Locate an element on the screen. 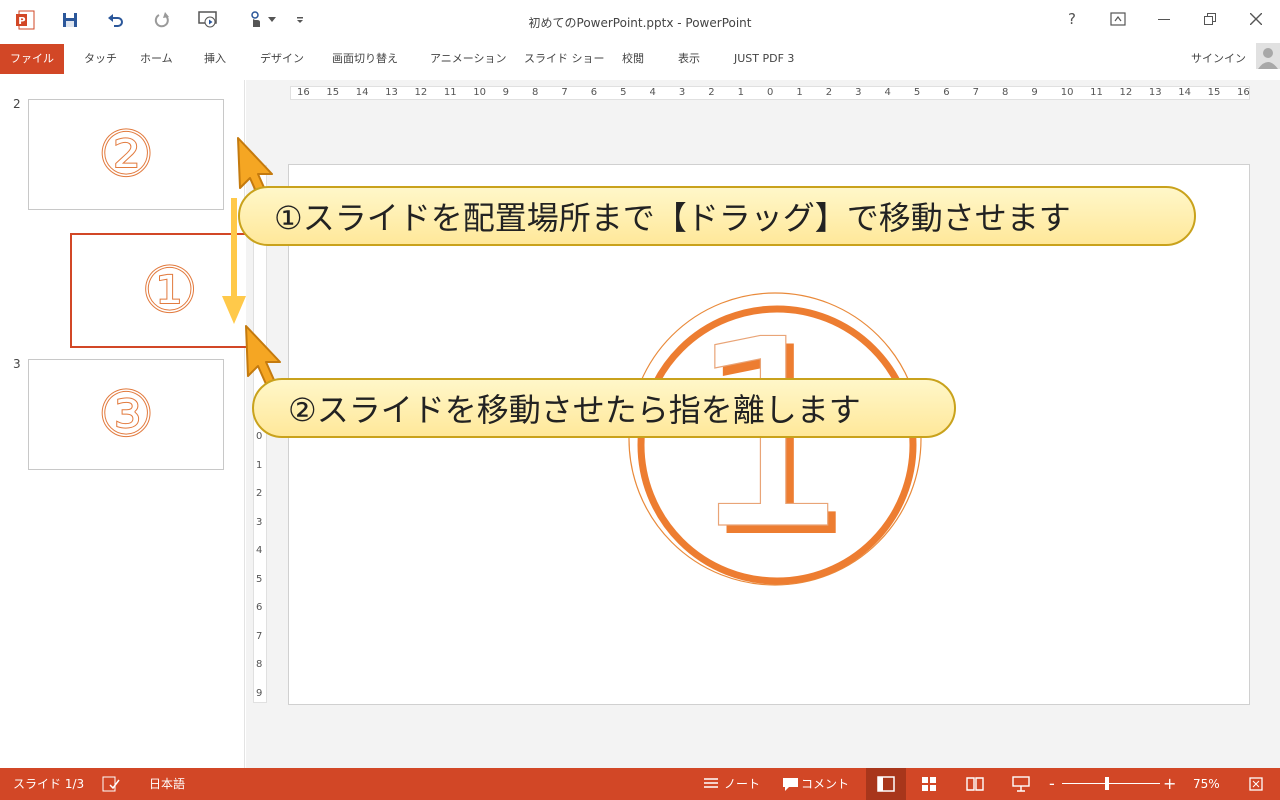 This screenshot has width=1280, height=800. tab-just-pdf: JUST PDF 3 is located at coordinates (764, 59).